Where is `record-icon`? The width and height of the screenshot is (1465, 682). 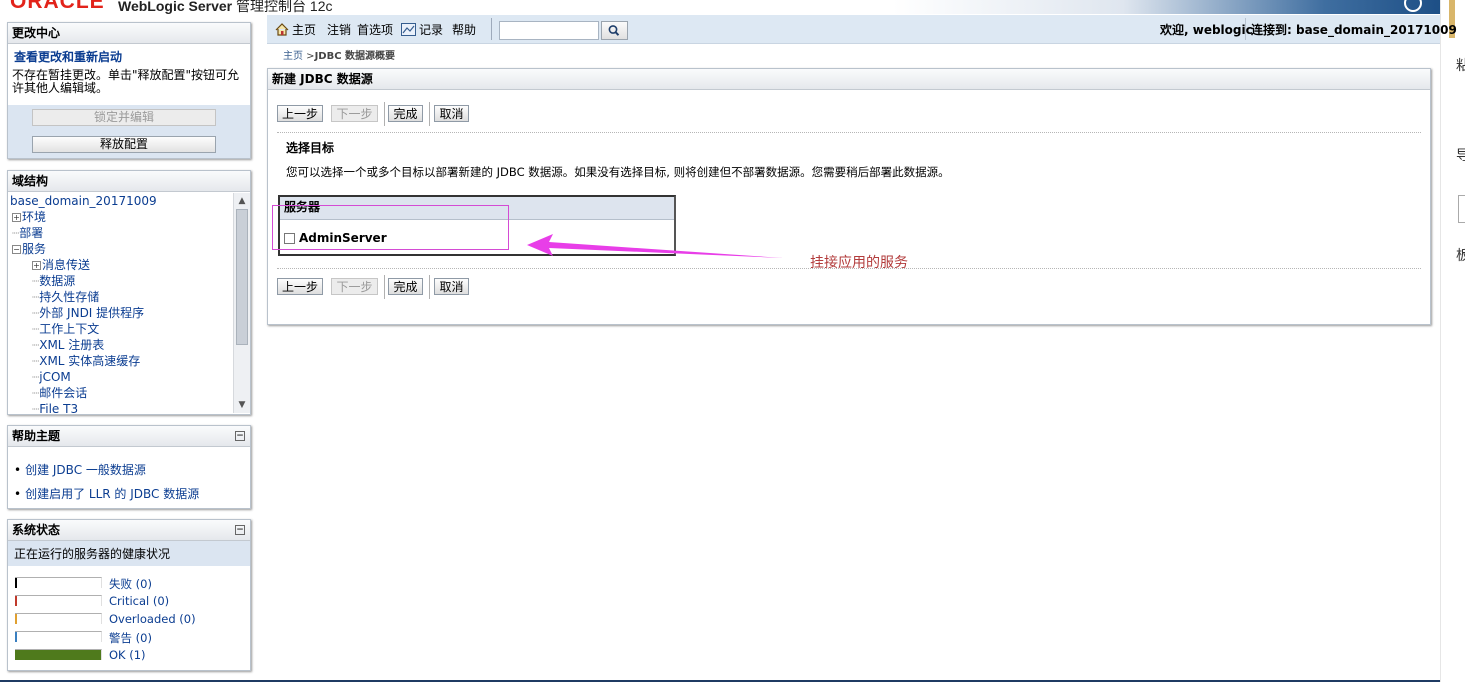 record-icon is located at coordinates (408, 29).